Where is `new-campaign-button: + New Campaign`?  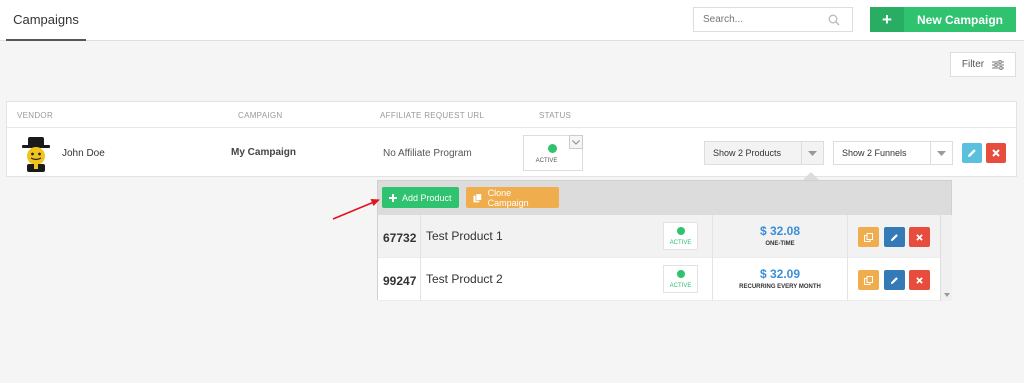 new-campaign-button: + New Campaign is located at coordinates (943, 19).